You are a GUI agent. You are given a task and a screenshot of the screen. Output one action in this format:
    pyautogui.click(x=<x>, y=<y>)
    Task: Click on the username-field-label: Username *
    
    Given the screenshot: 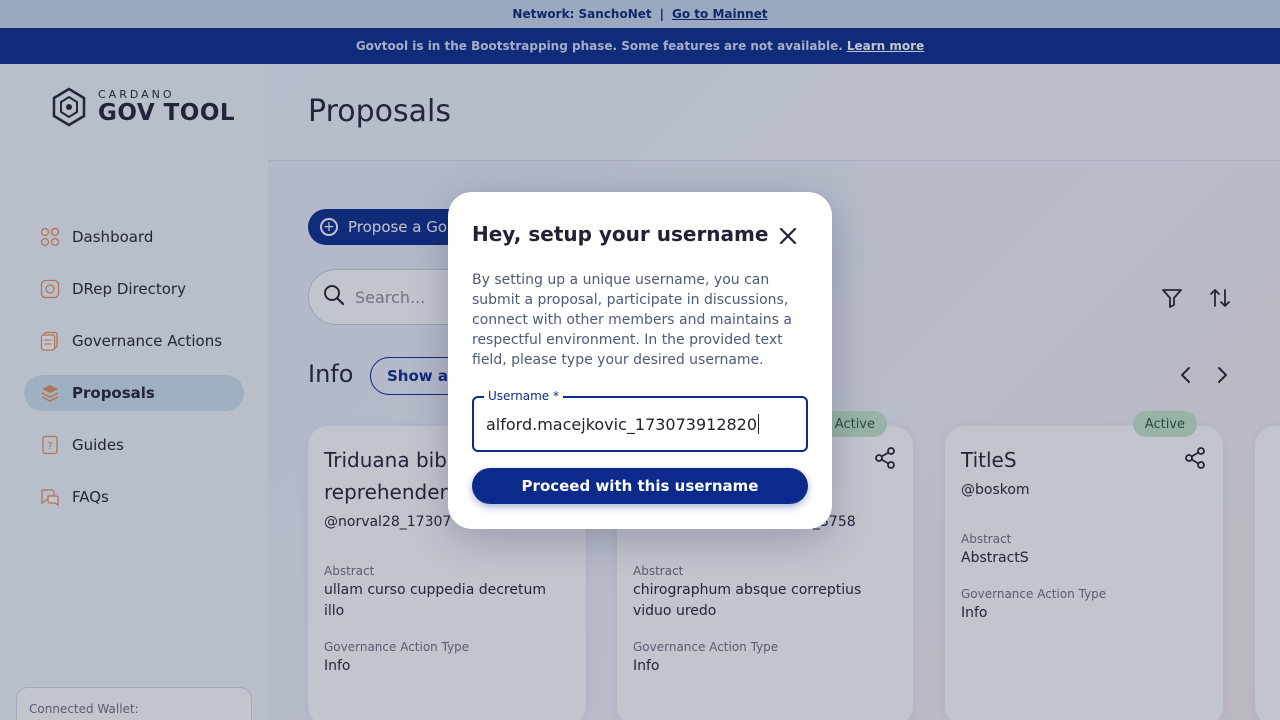 What is the action you would take?
    pyautogui.click(x=523, y=396)
    